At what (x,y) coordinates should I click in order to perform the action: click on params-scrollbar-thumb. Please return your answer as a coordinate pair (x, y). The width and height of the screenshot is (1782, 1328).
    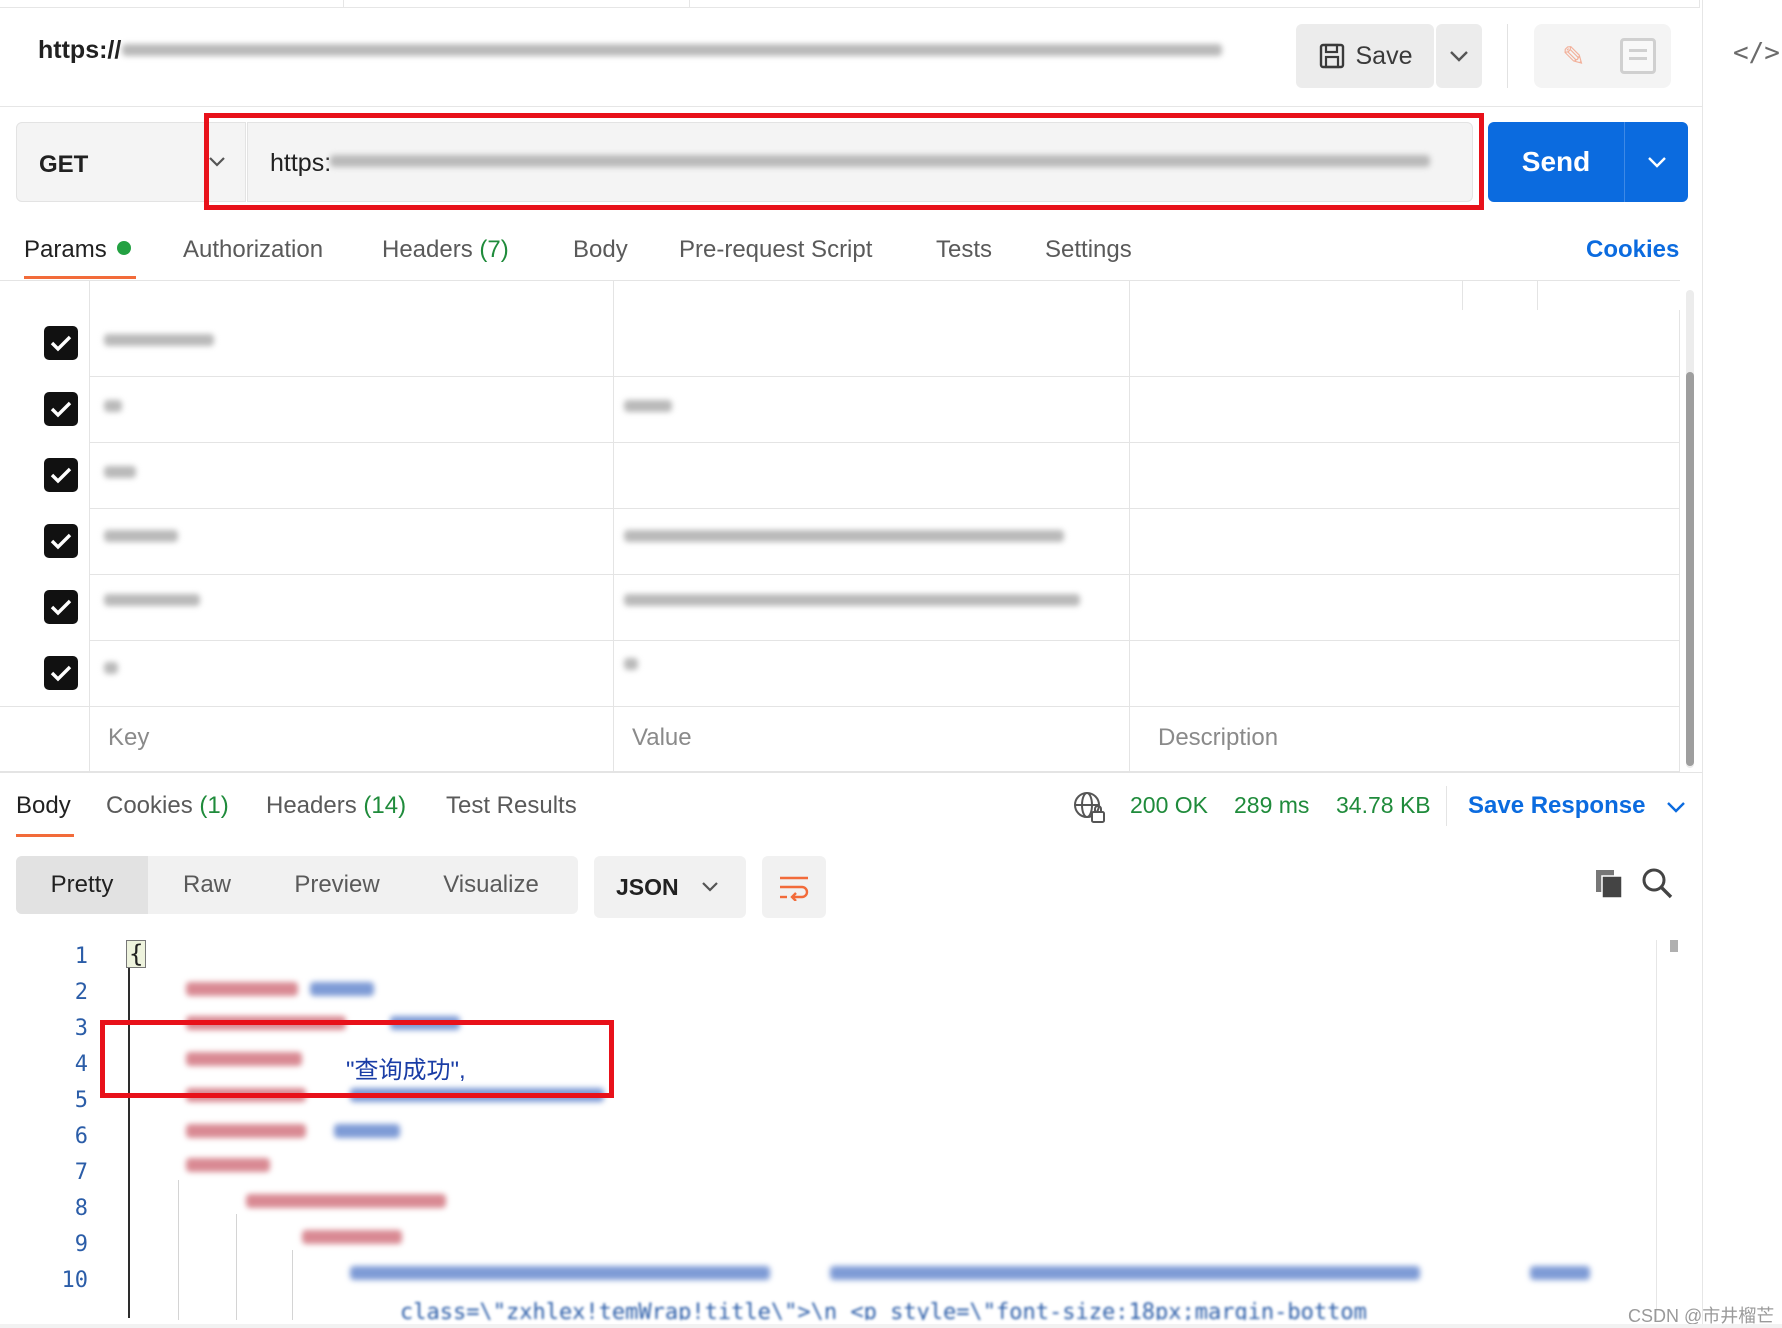
    Looking at the image, I should click on (1690, 569).